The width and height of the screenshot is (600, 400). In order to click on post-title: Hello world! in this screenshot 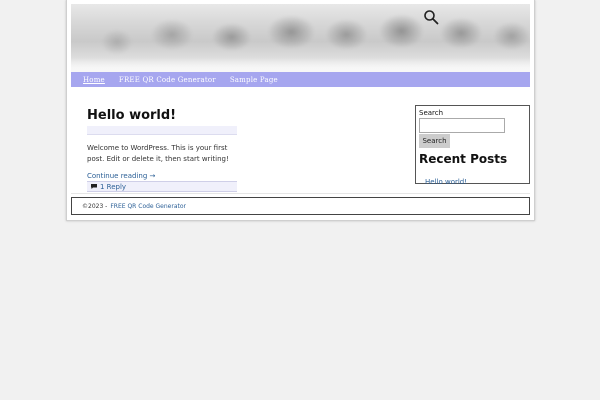, I will do `click(162, 116)`.